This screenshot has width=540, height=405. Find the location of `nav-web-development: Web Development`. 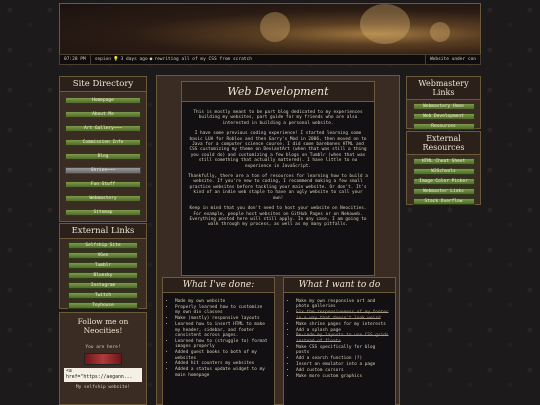

nav-web-development: Web Development is located at coordinates (443, 116).